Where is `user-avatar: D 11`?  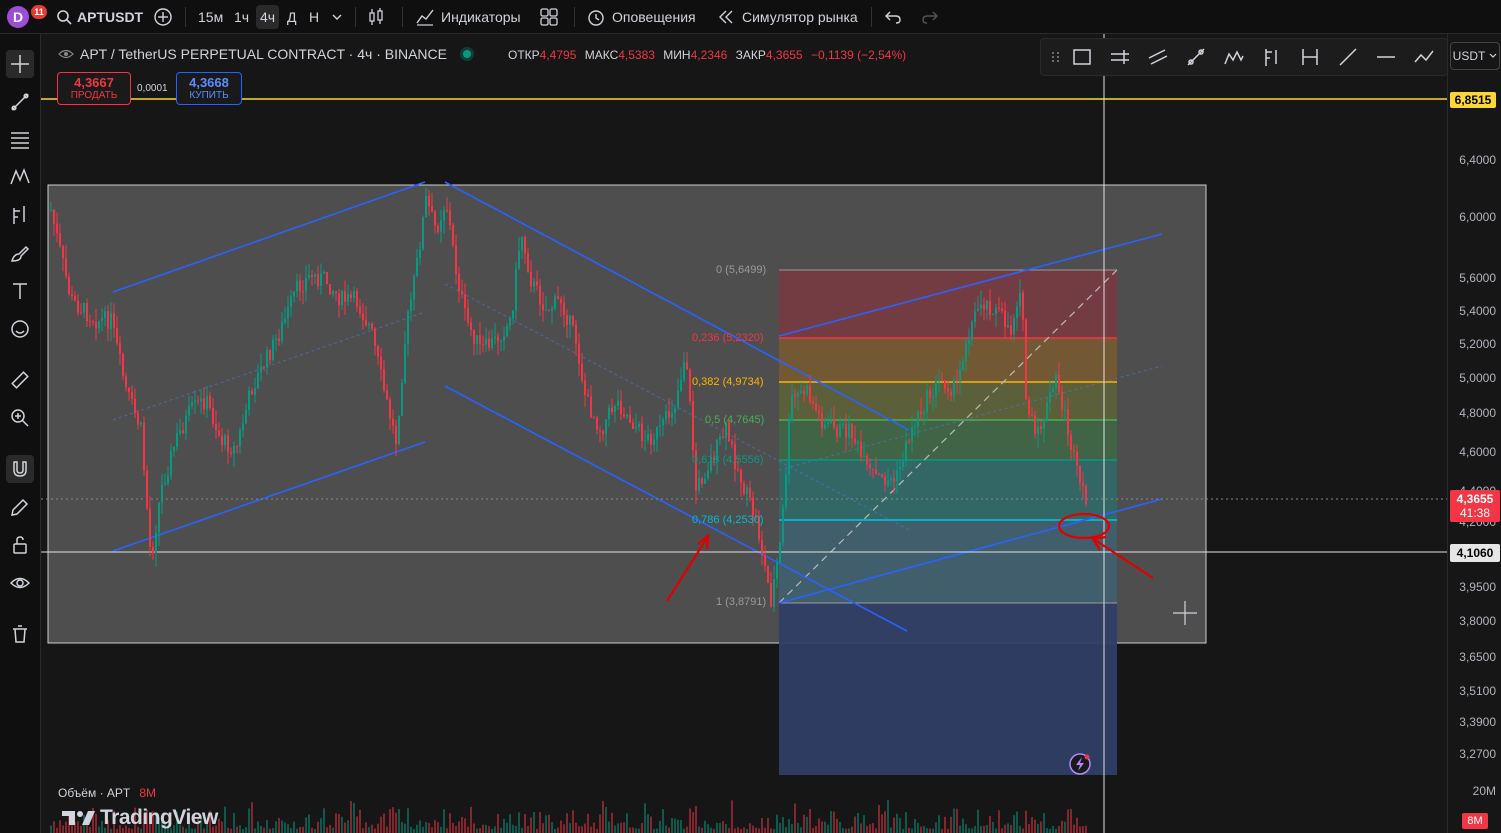 user-avatar: D 11 is located at coordinates (27, 16).